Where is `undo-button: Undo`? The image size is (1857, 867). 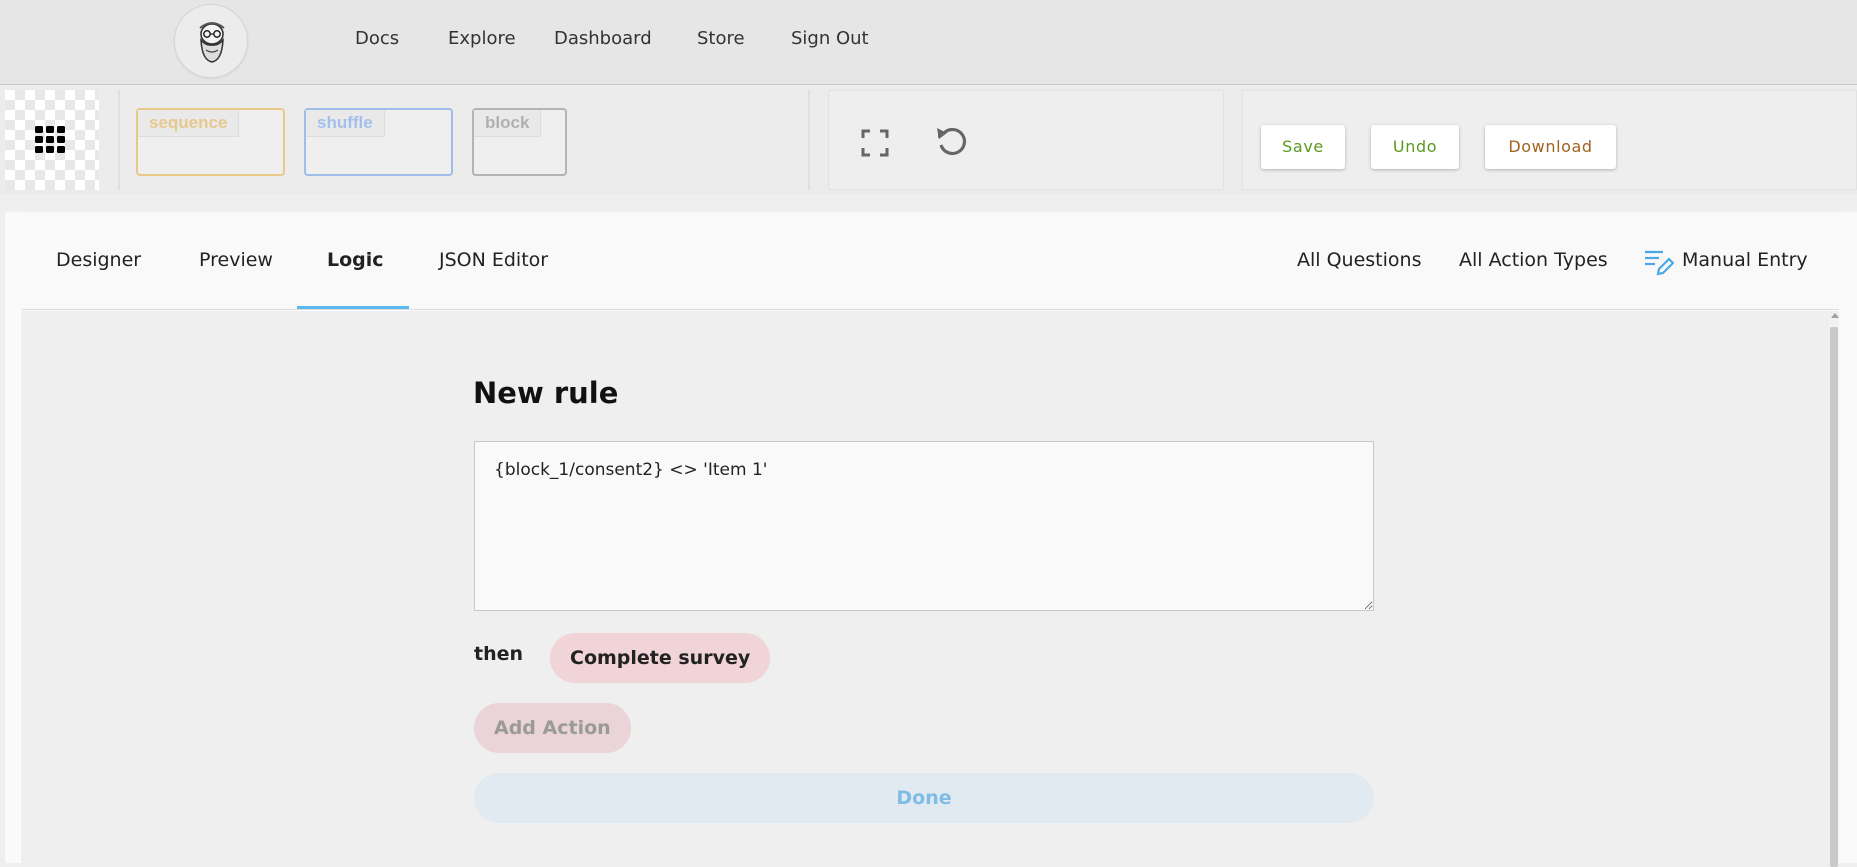
undo-button: Undo is located at coordinates (1415, 147).